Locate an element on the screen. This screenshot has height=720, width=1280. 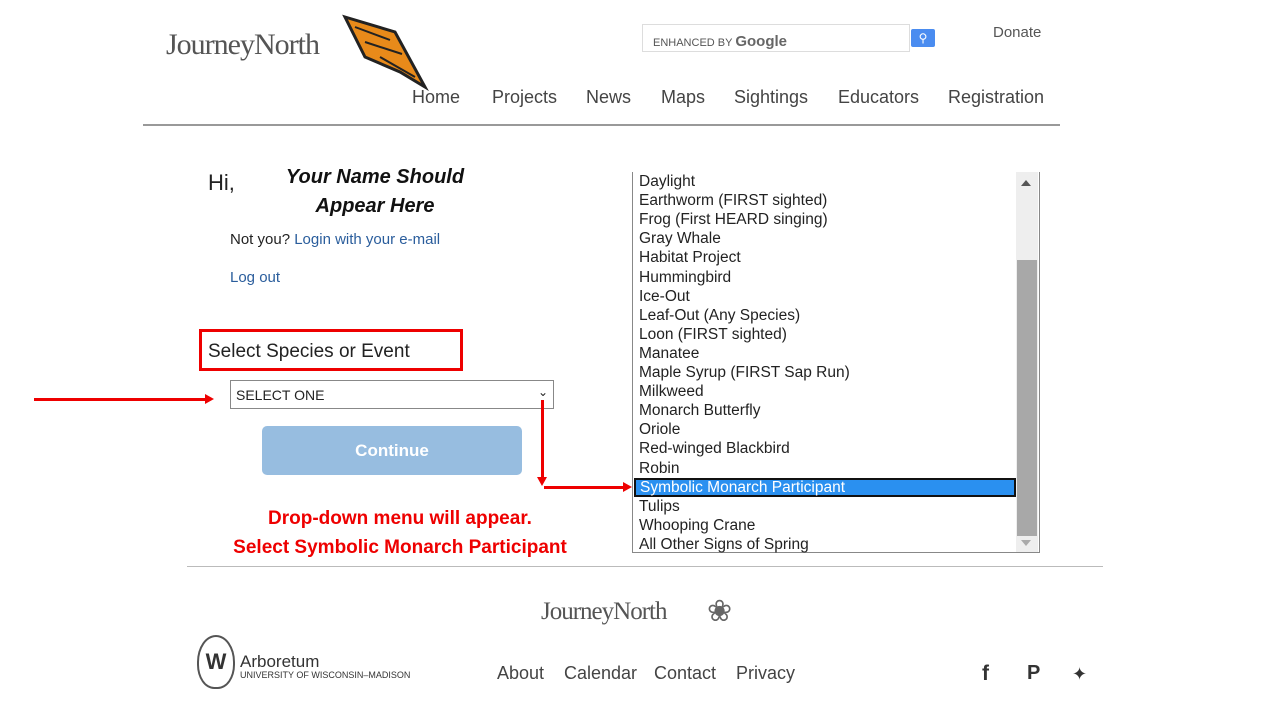
dropdown-option: Monarch Butterfly is located at coordinates (699, 410).